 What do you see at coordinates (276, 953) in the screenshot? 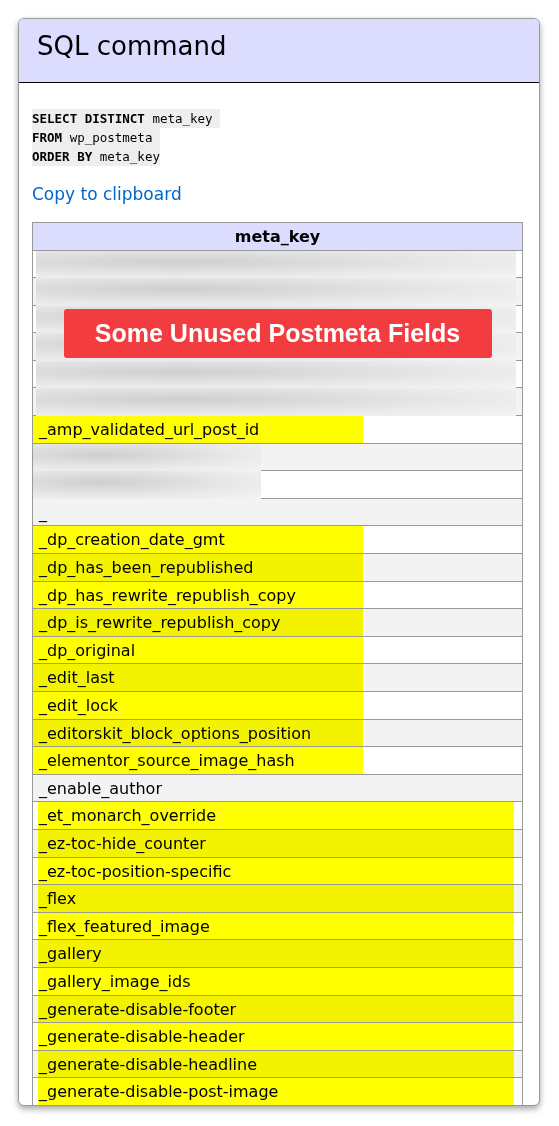
I see `highlighted-cell: _gallery` at bounding box center [276, 953].